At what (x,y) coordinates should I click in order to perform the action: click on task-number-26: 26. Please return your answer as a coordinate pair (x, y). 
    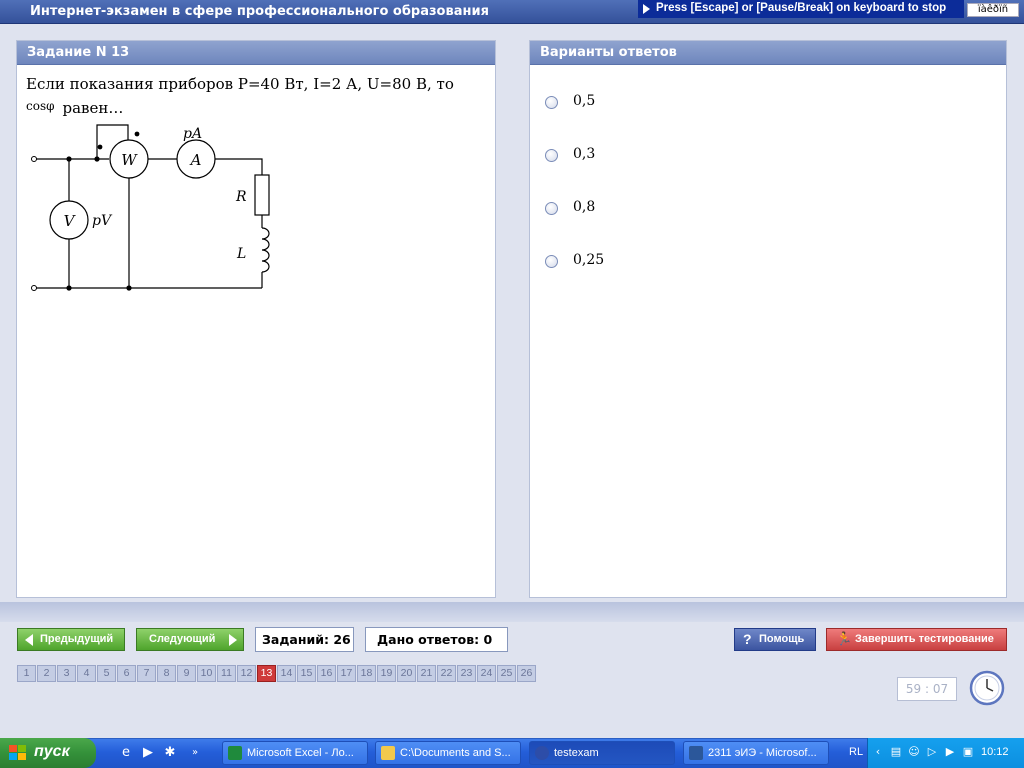
    Looking at the image, I should click on (526, 673).